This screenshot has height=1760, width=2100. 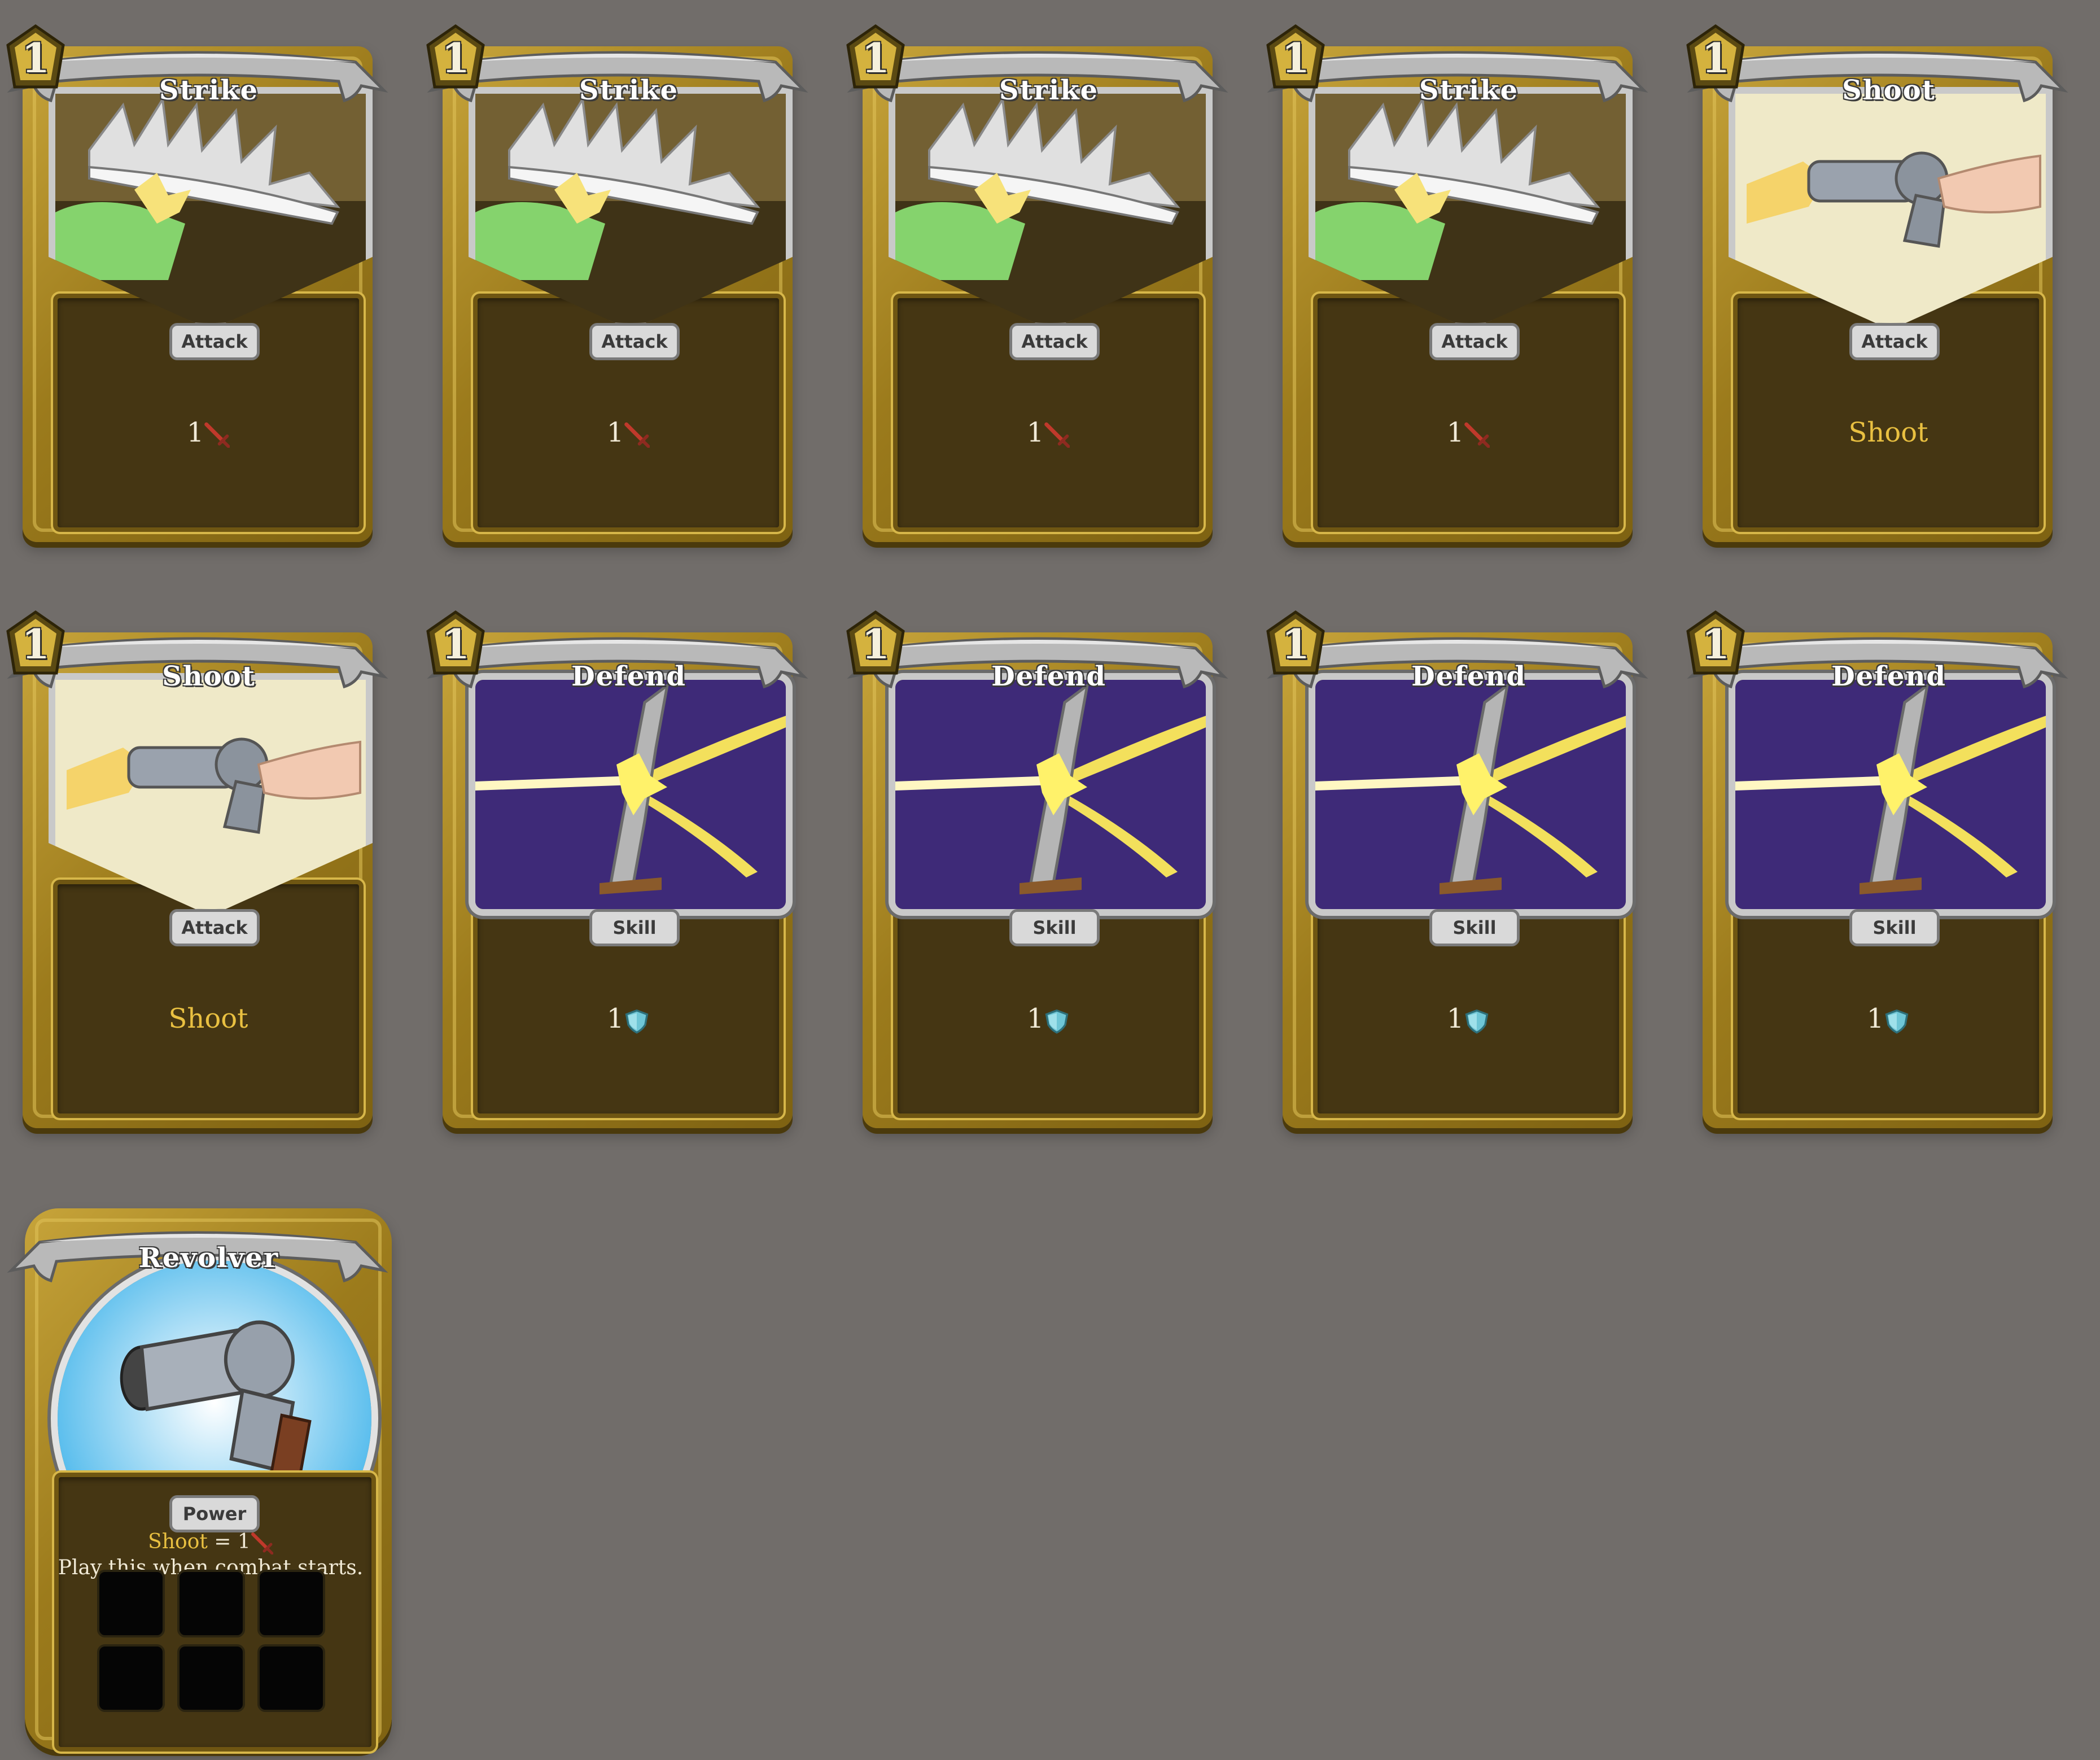 What do you see at coordinates (208, 1258) in the screenshot?
I see `card-title: Revolver` at bounding box center [208, 1258].